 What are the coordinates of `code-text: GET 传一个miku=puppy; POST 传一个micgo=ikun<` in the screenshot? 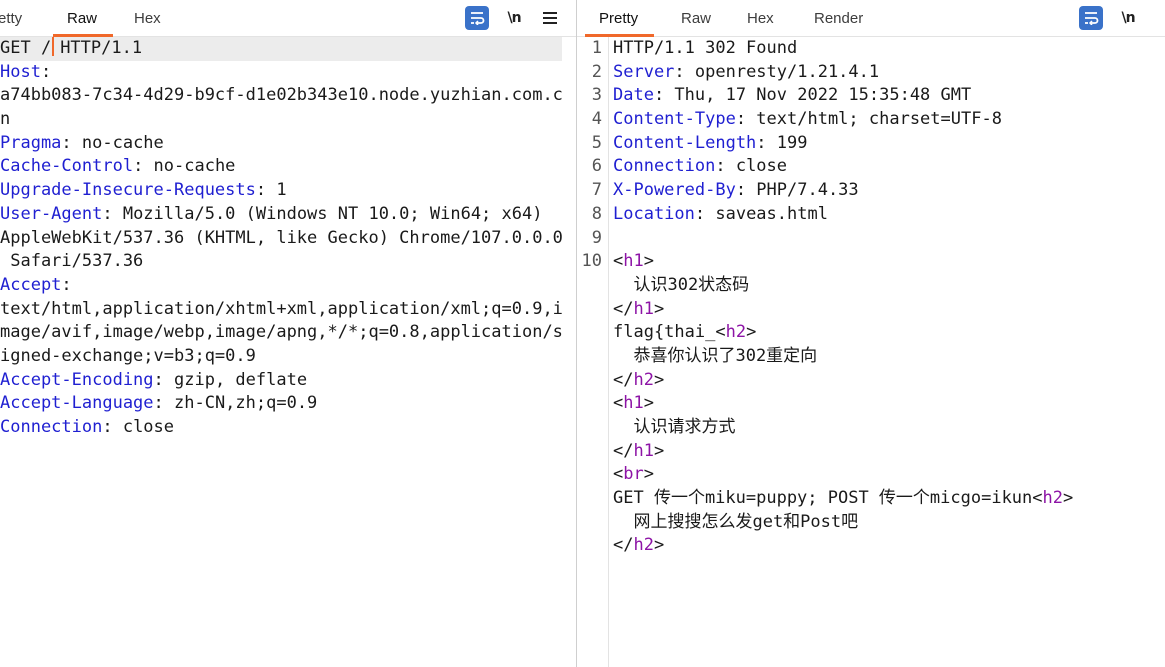 It's located at (828, 498).